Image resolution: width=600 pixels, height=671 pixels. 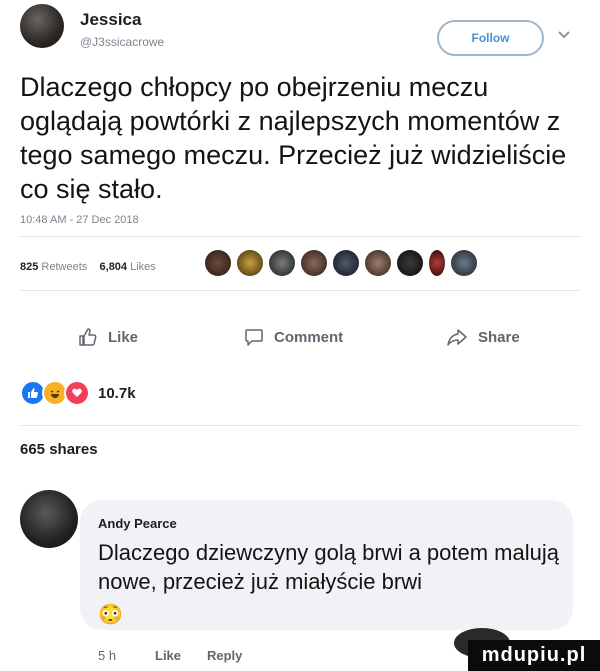 I want to click on flushed-face-emoji: 😳, so click(x=110, y=615).